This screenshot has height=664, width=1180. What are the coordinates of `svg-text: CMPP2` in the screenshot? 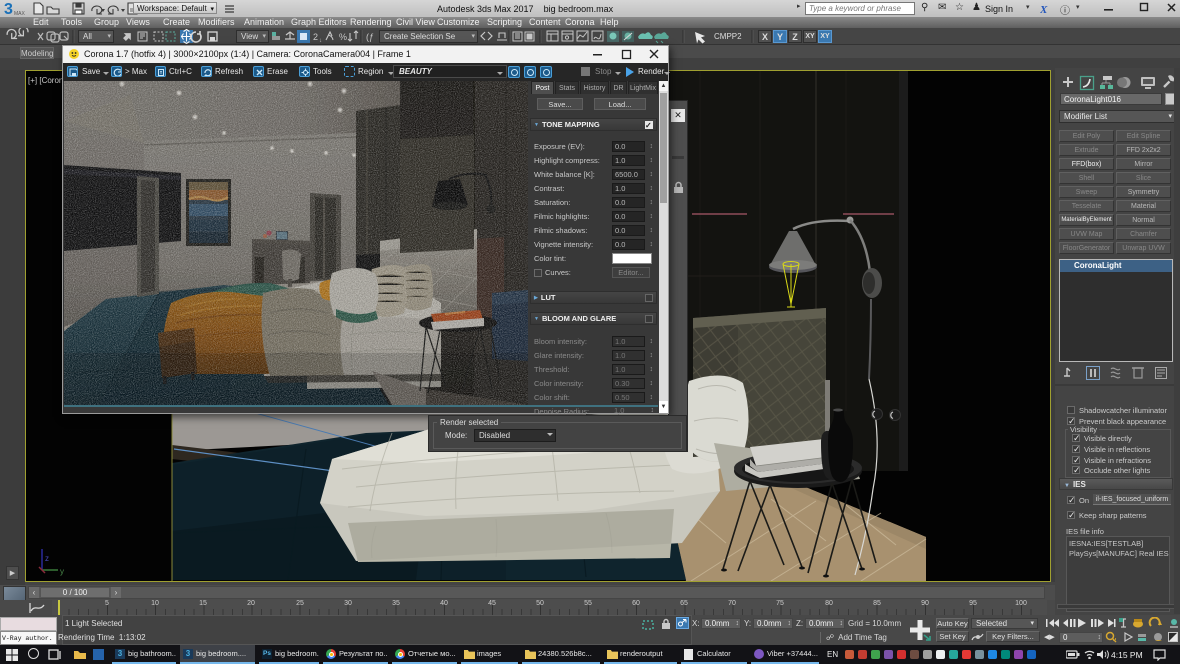 It's located at (728, 36).